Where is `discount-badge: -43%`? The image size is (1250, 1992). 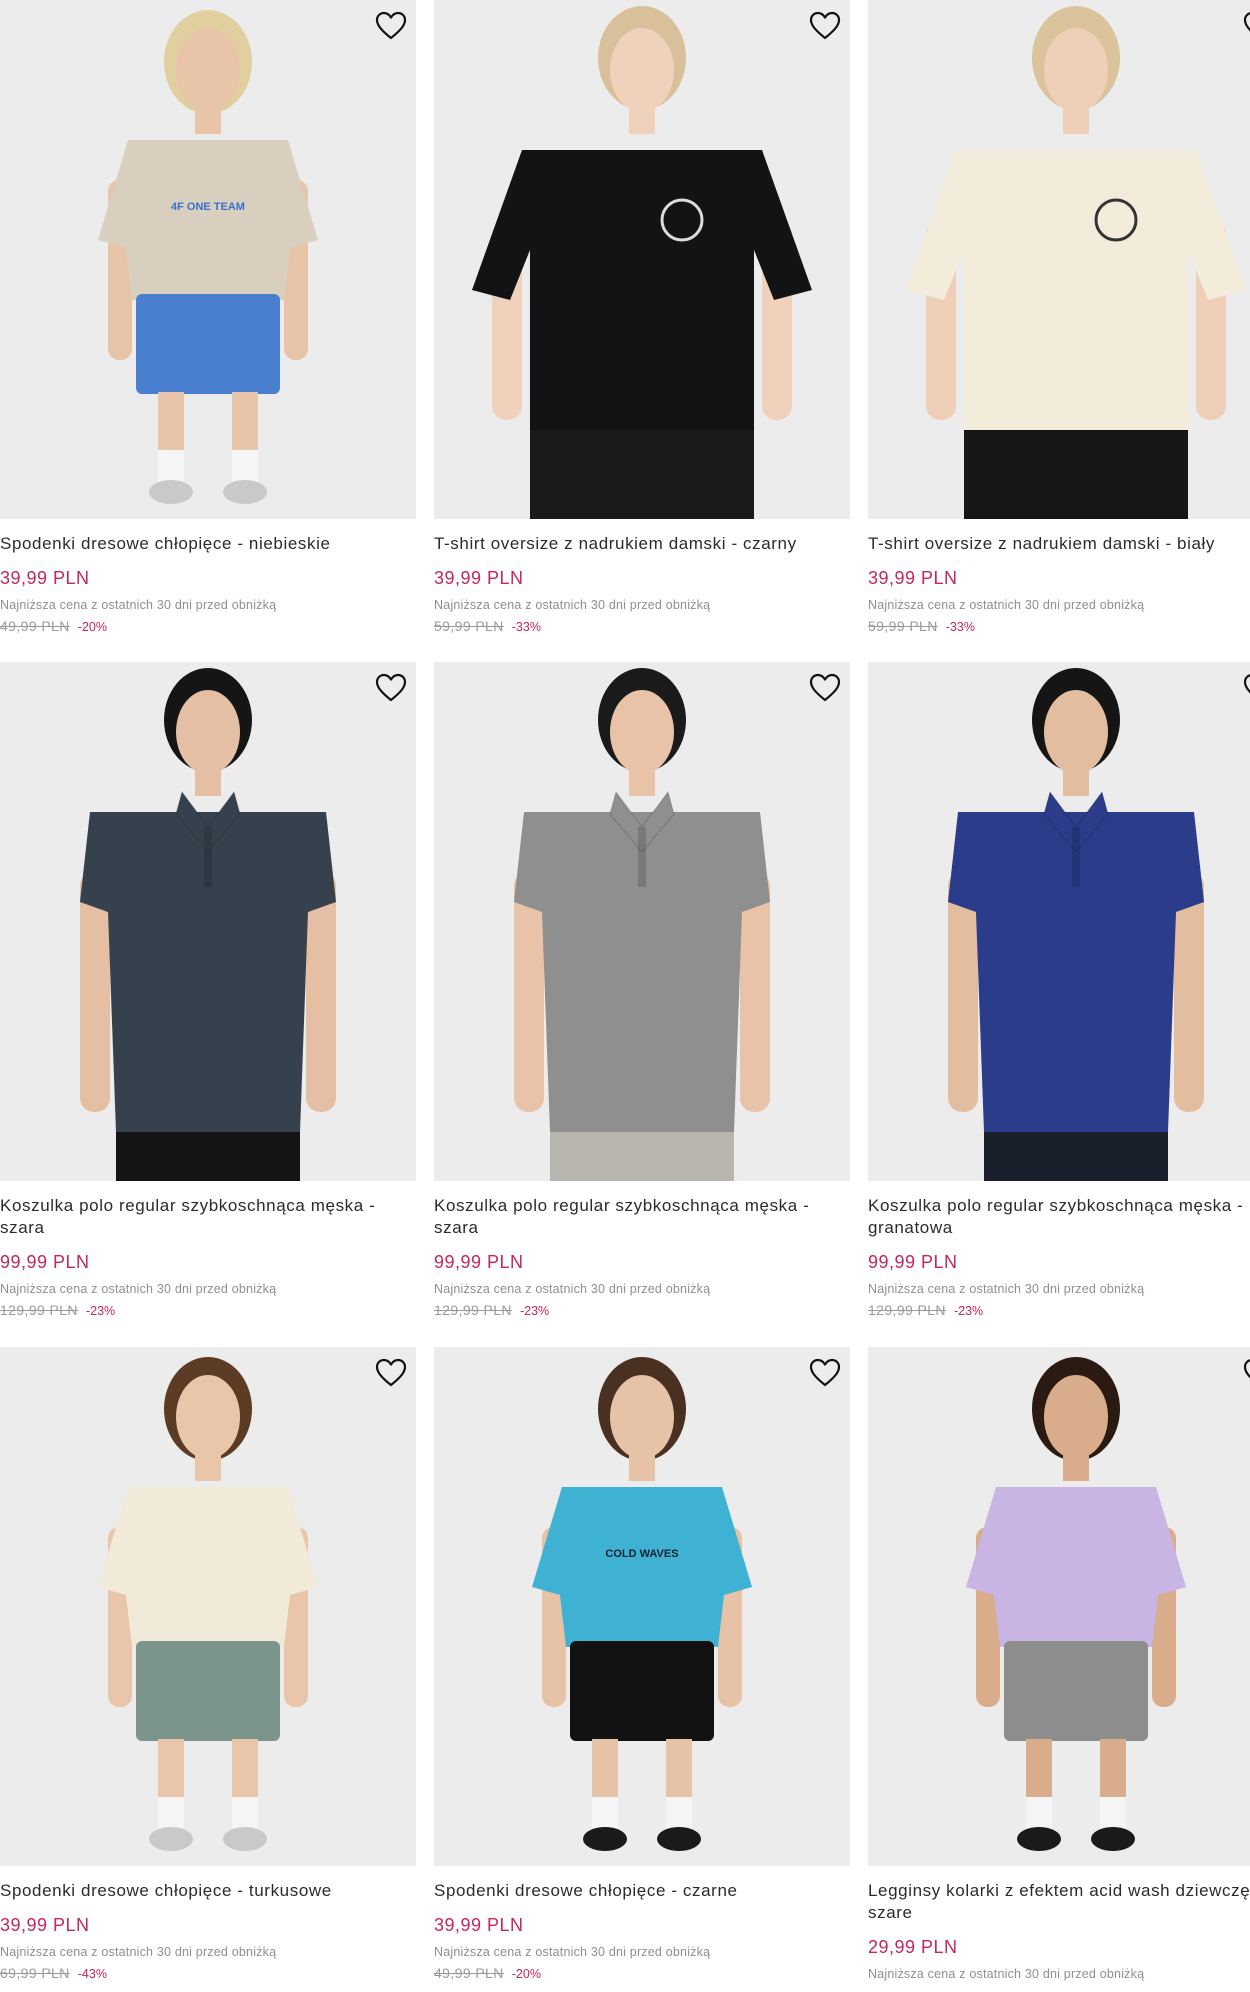 discount-badge: -43% is located at coordinates (92, 1974).